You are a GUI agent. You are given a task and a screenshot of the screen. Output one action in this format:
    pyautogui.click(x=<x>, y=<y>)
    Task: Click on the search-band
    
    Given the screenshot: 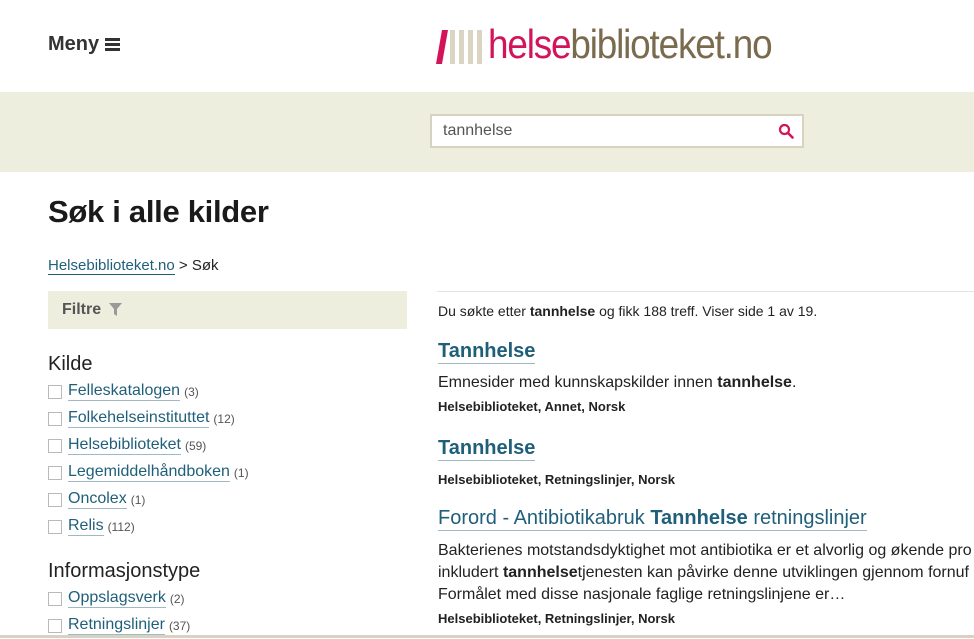 What is the action you would take?
    pyautogui.click(x=487, y=132)
    